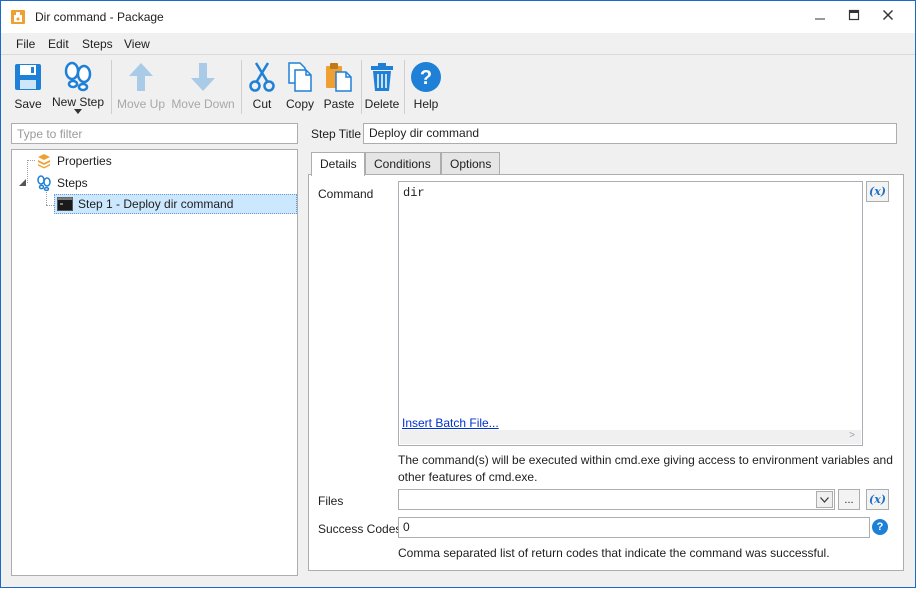 The width and height of the screenshot is (919, 592). Describe the element at coordinates (382, 104) in the screenshot. I see `delete-label: Delete` at that location.